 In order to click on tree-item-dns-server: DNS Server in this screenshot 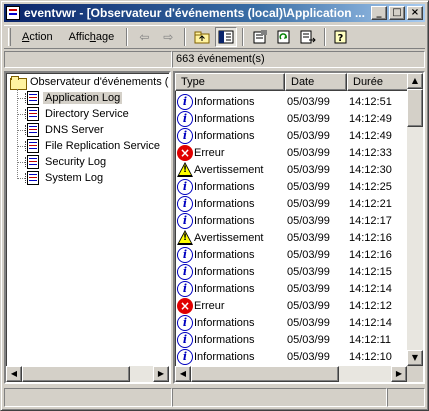, I will do `click(61, 130)`.